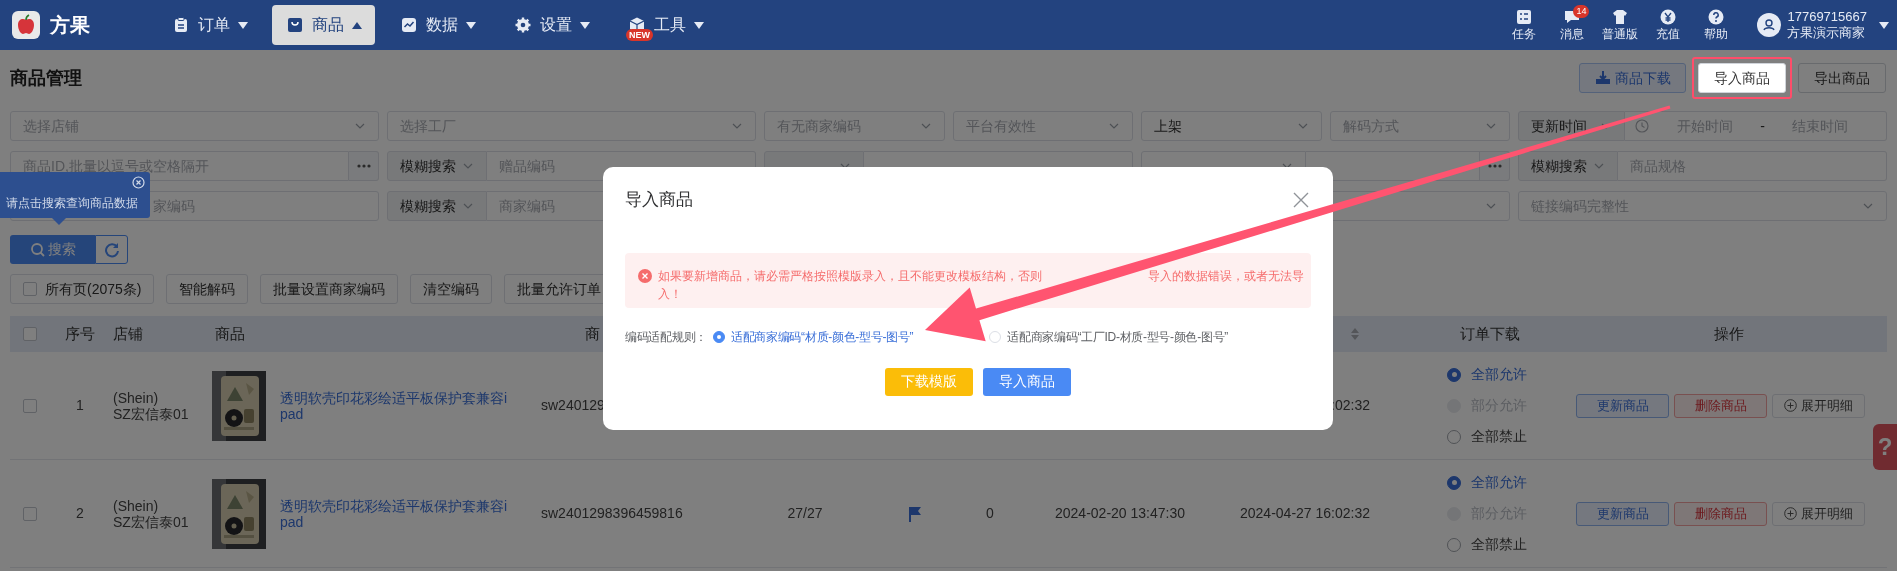  Describe the element at coordinates (128, 333) in the screenshot. I see `column-header: 店铺` at that location.